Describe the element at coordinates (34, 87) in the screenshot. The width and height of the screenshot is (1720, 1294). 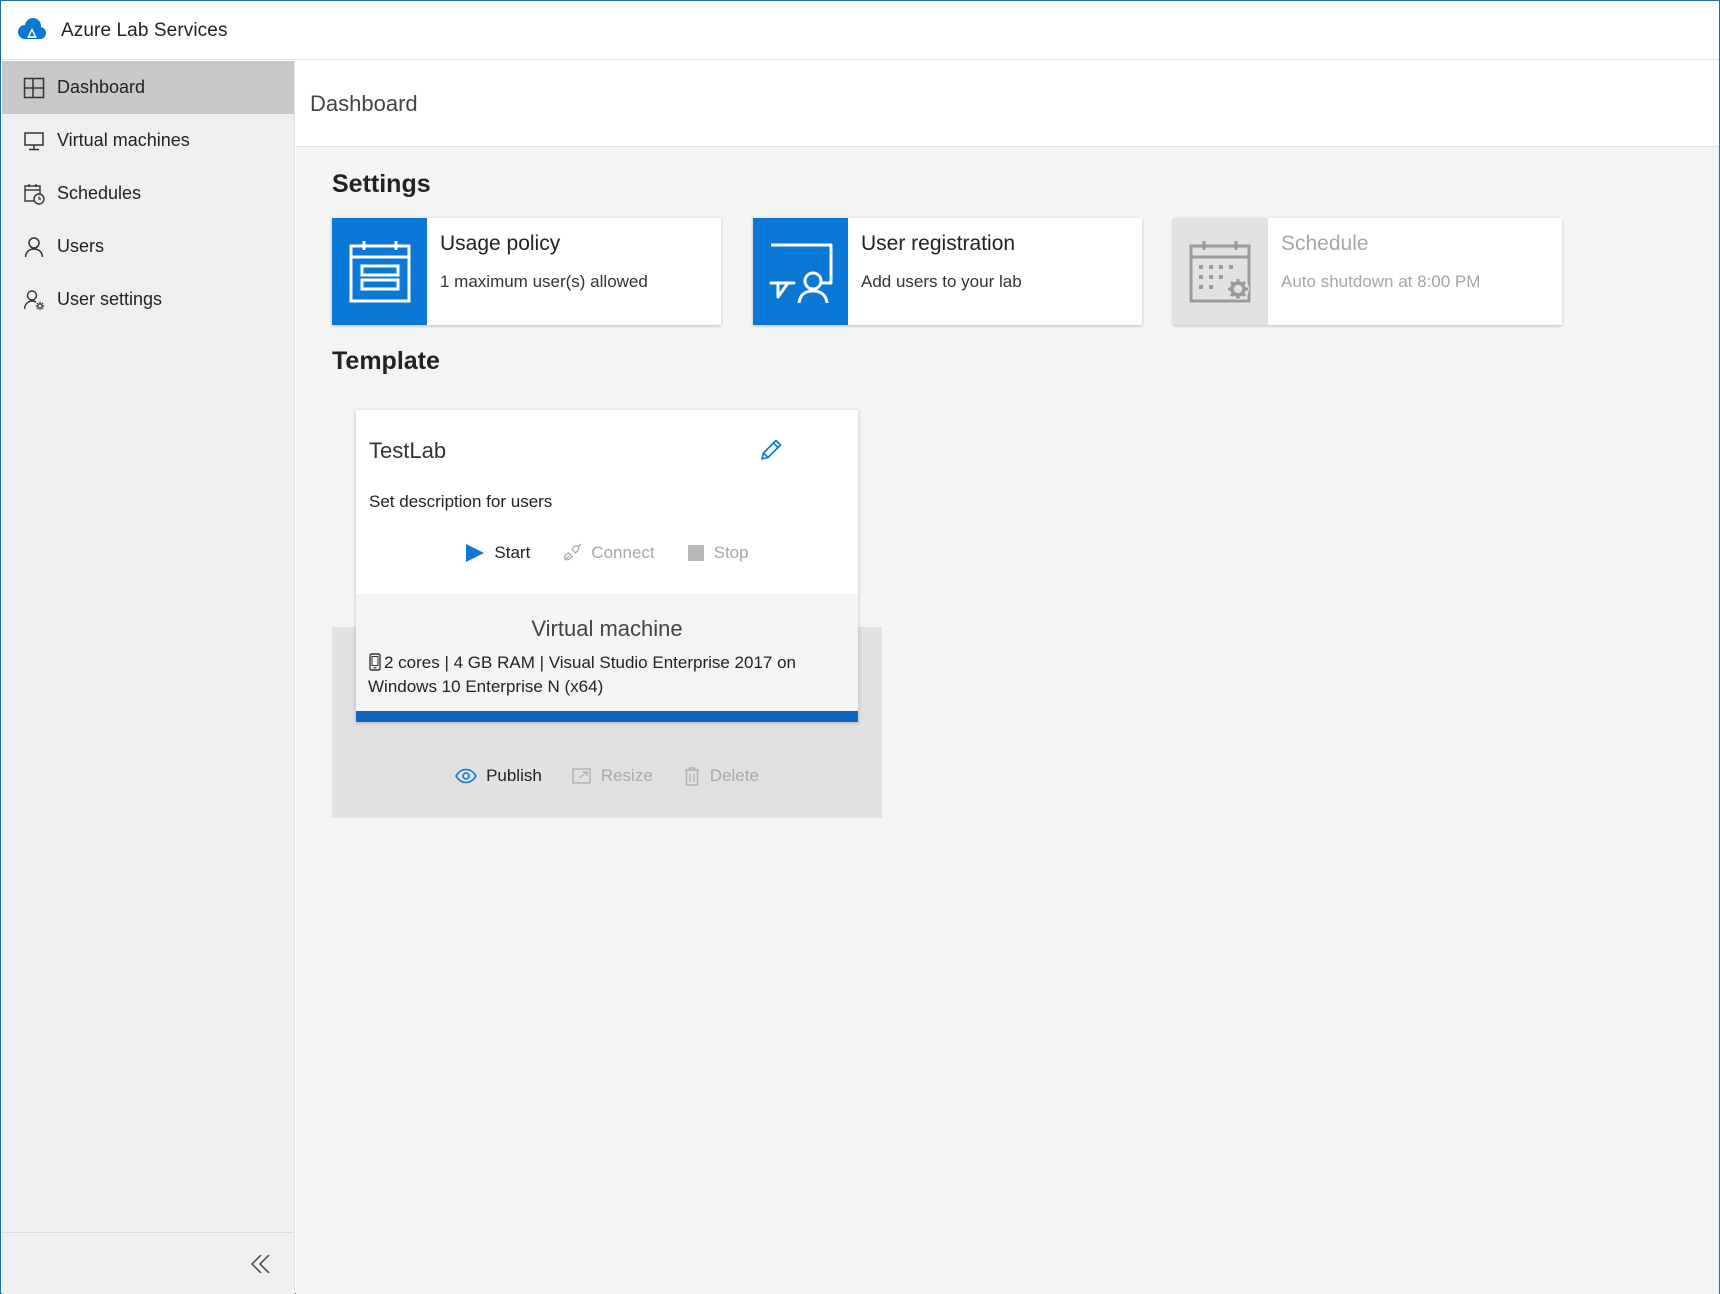
I see `dashboard-icon` at that location.